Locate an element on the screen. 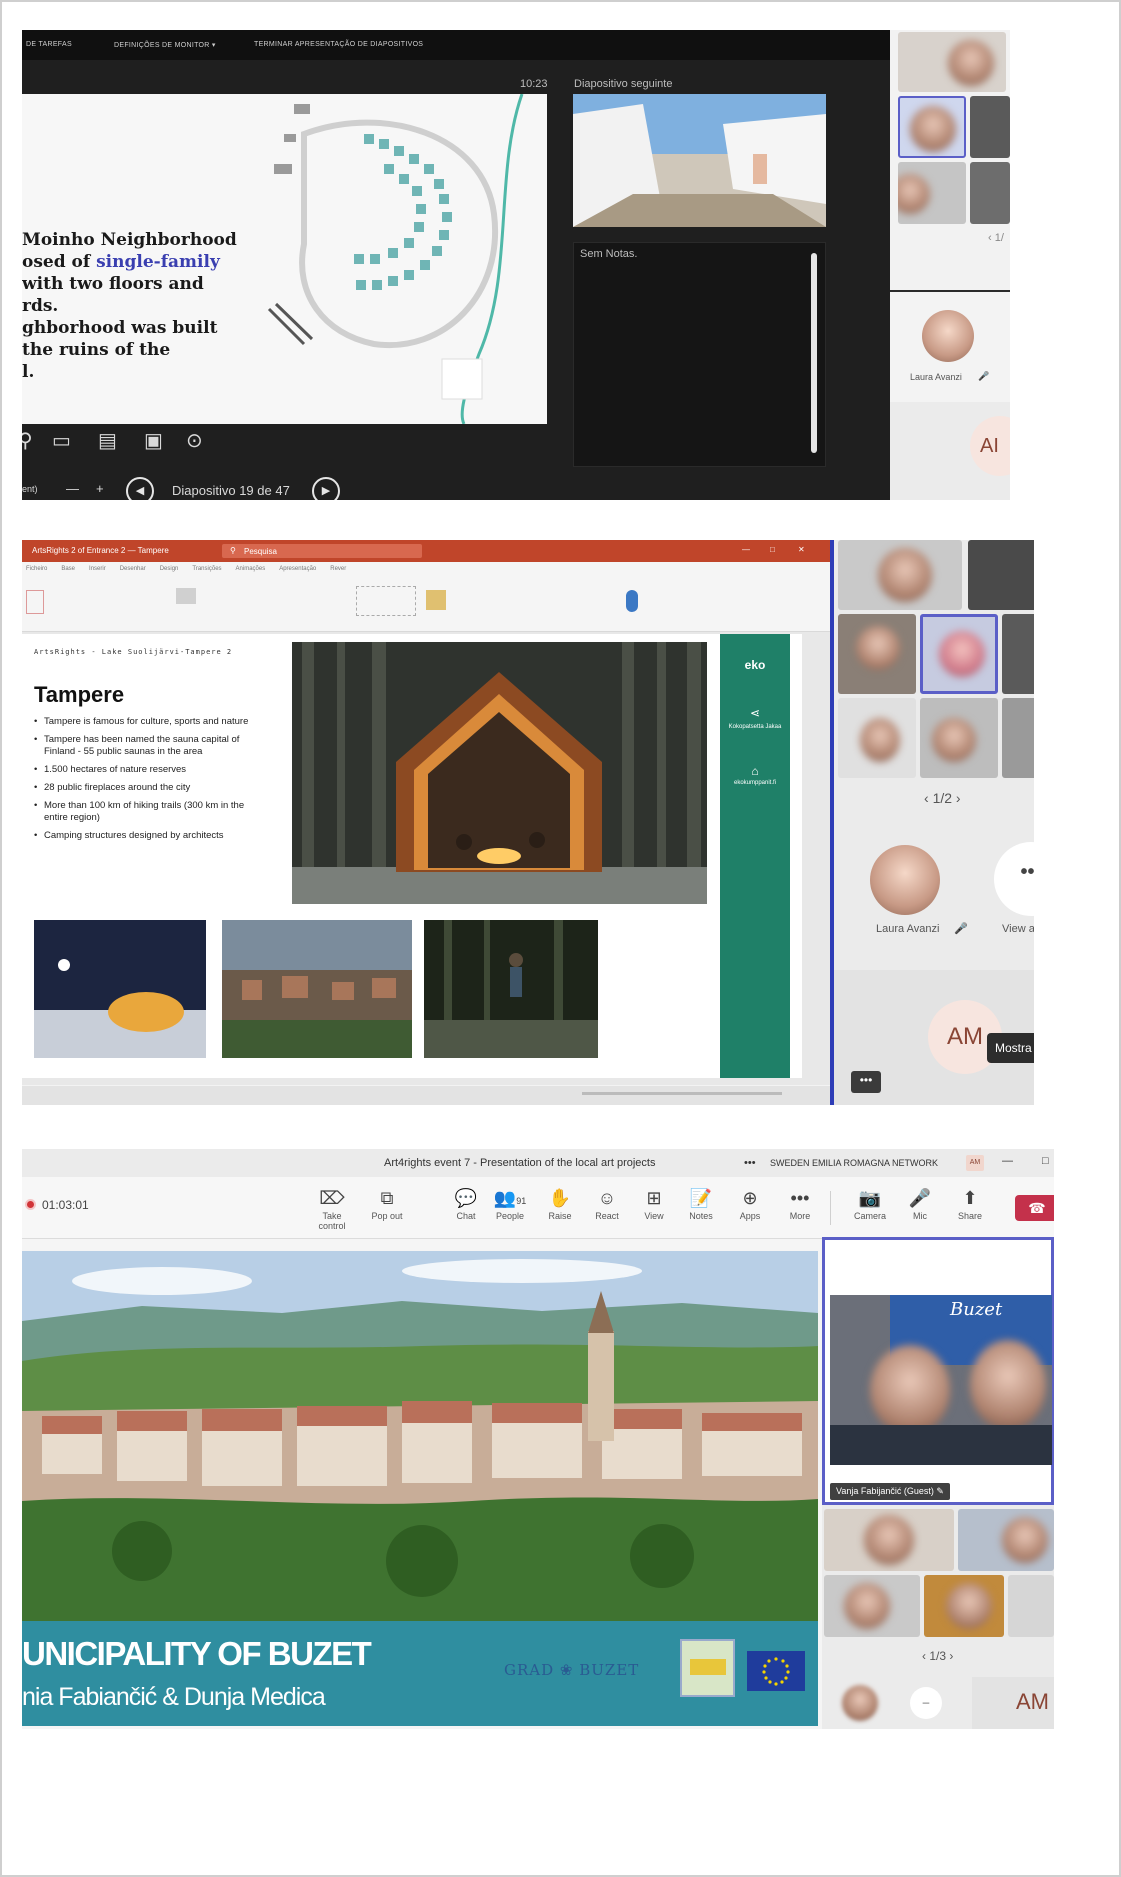 Image resolution: width=1121 pixels, height=1877 pixels. camera-icon: ▣ is located at coordinates (153, 440).